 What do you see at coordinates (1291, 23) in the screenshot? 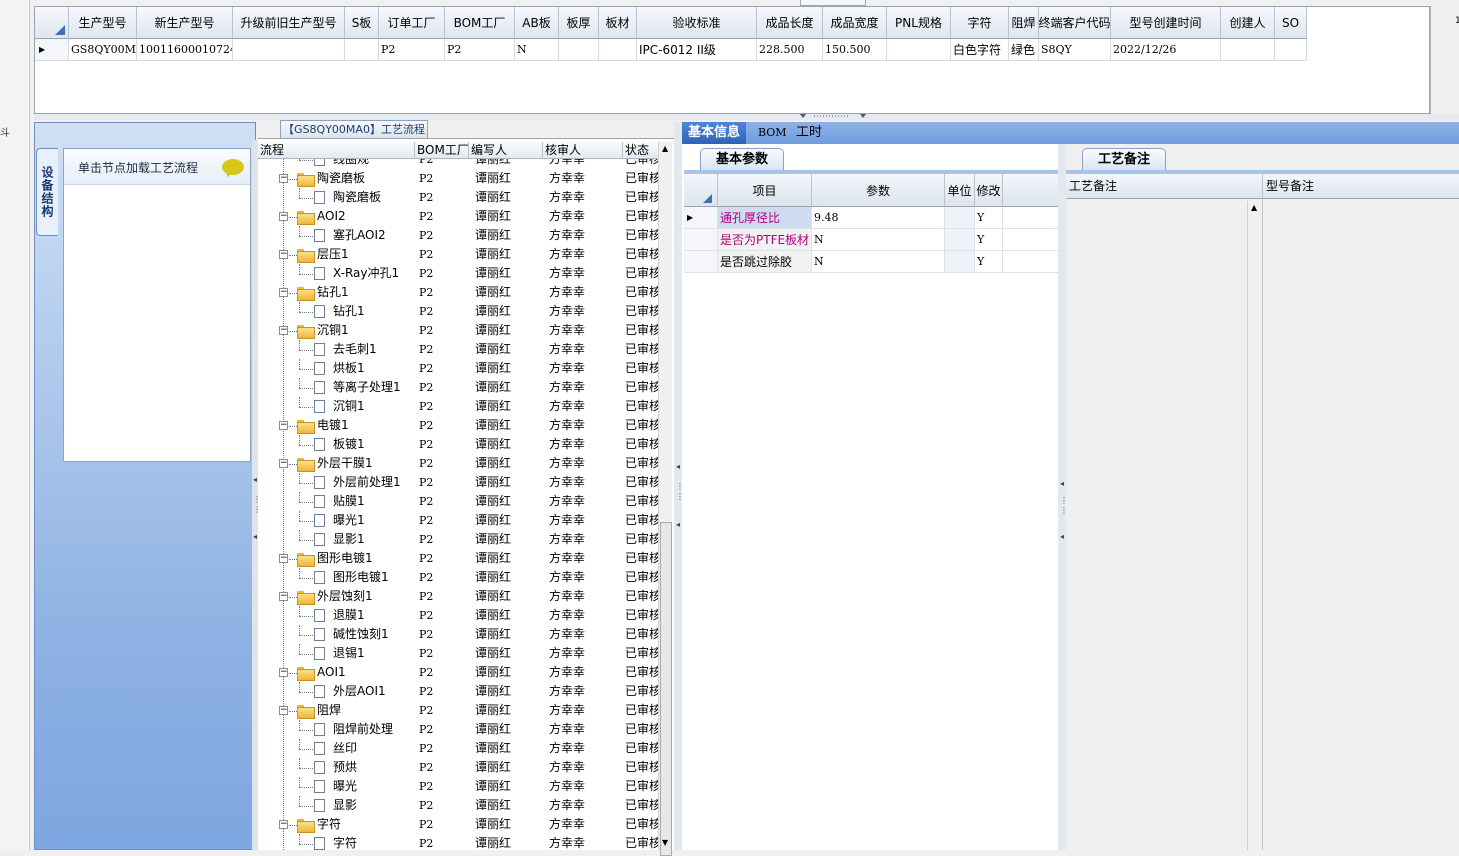
I see `col-header: SO` at bounding box center [1291, 23].